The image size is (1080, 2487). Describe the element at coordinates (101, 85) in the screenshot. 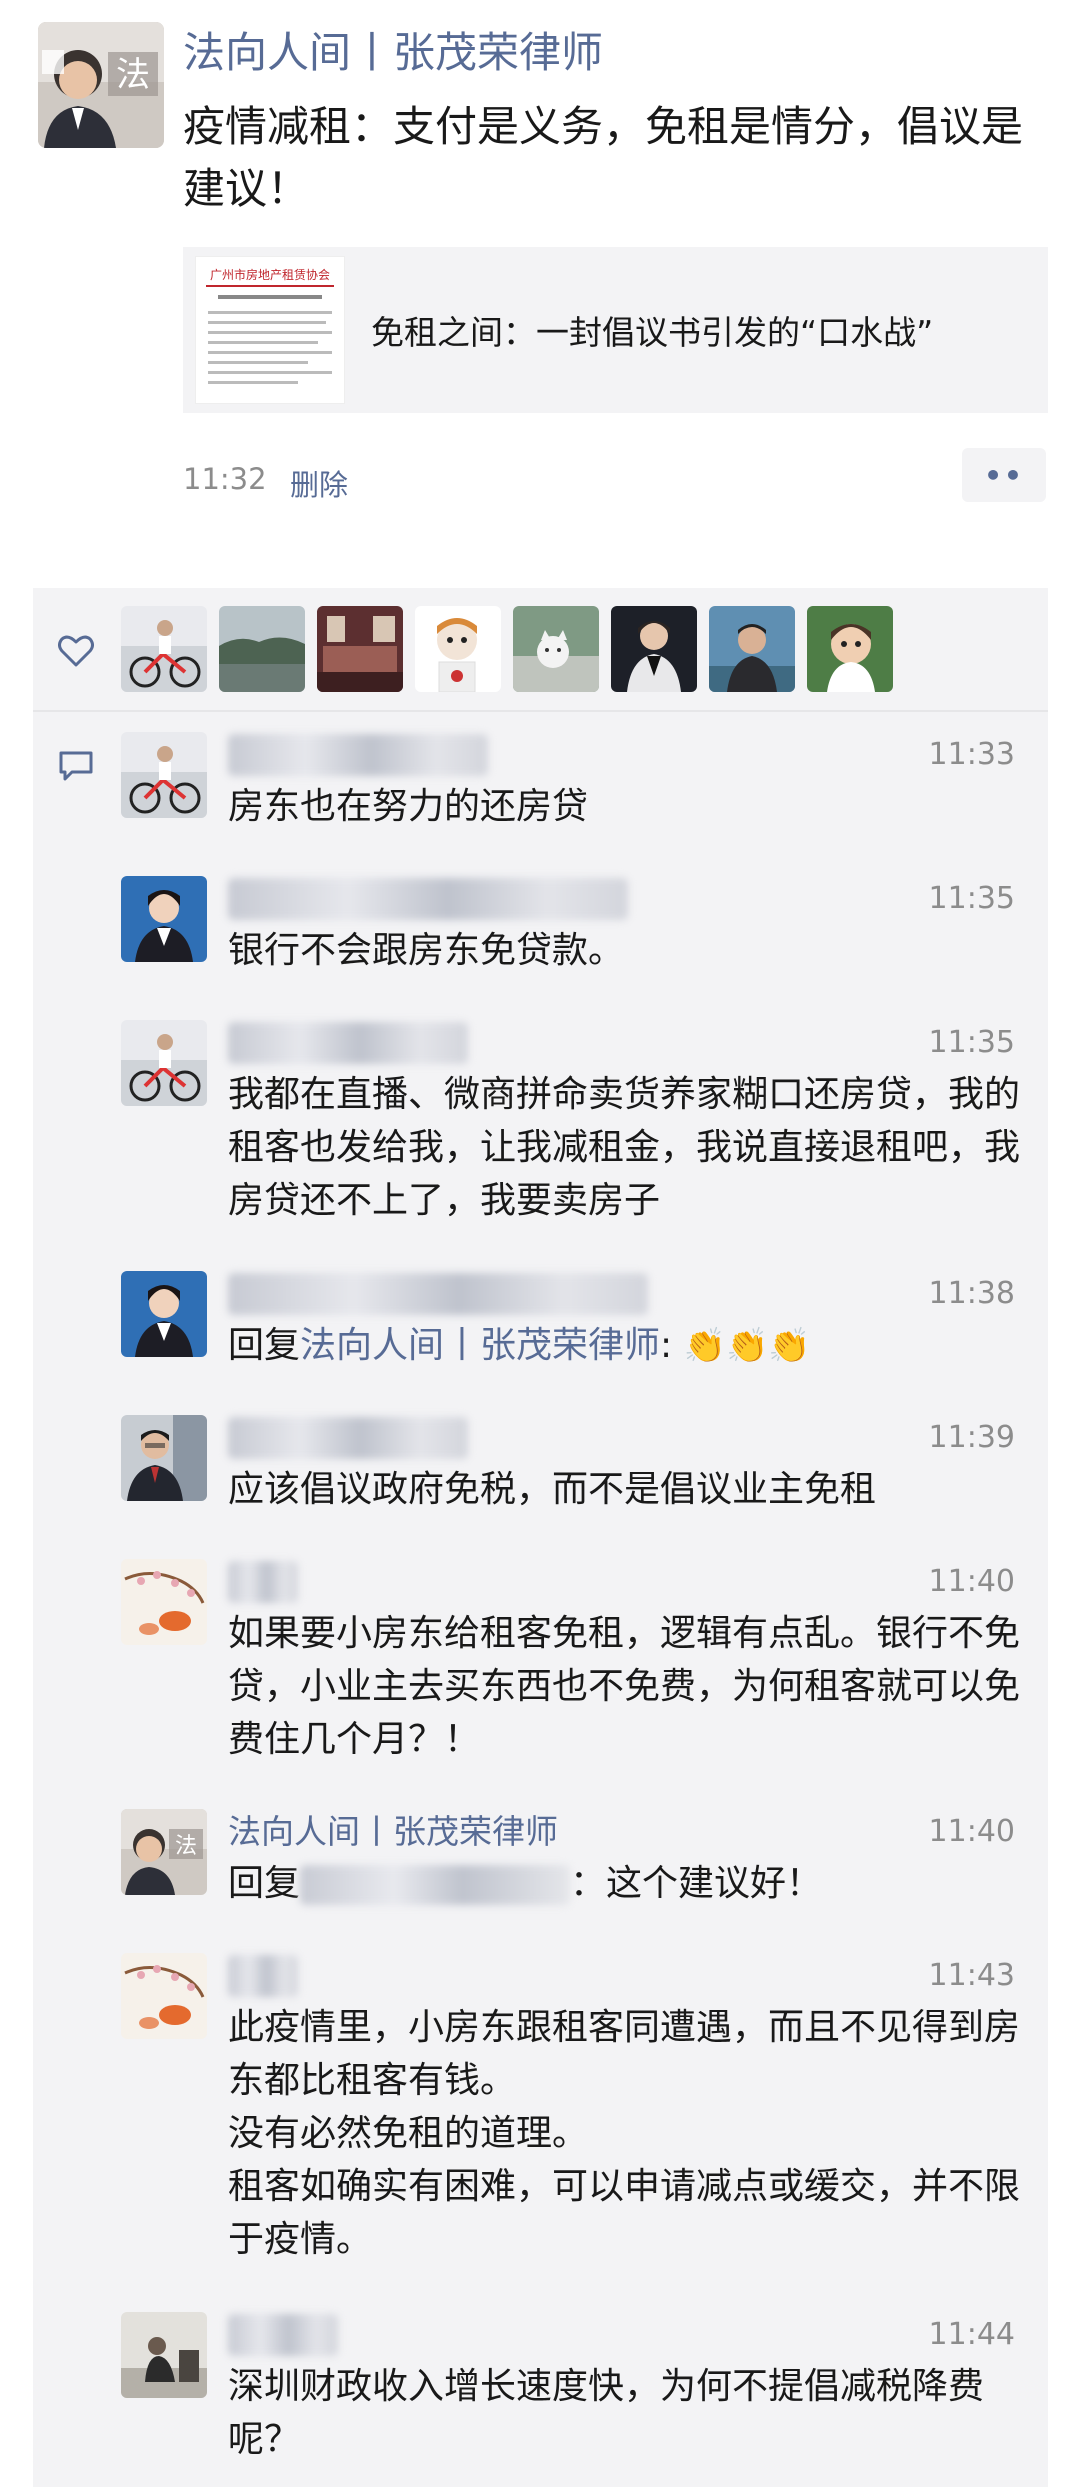

I see `author-avatar: 法` at that location.